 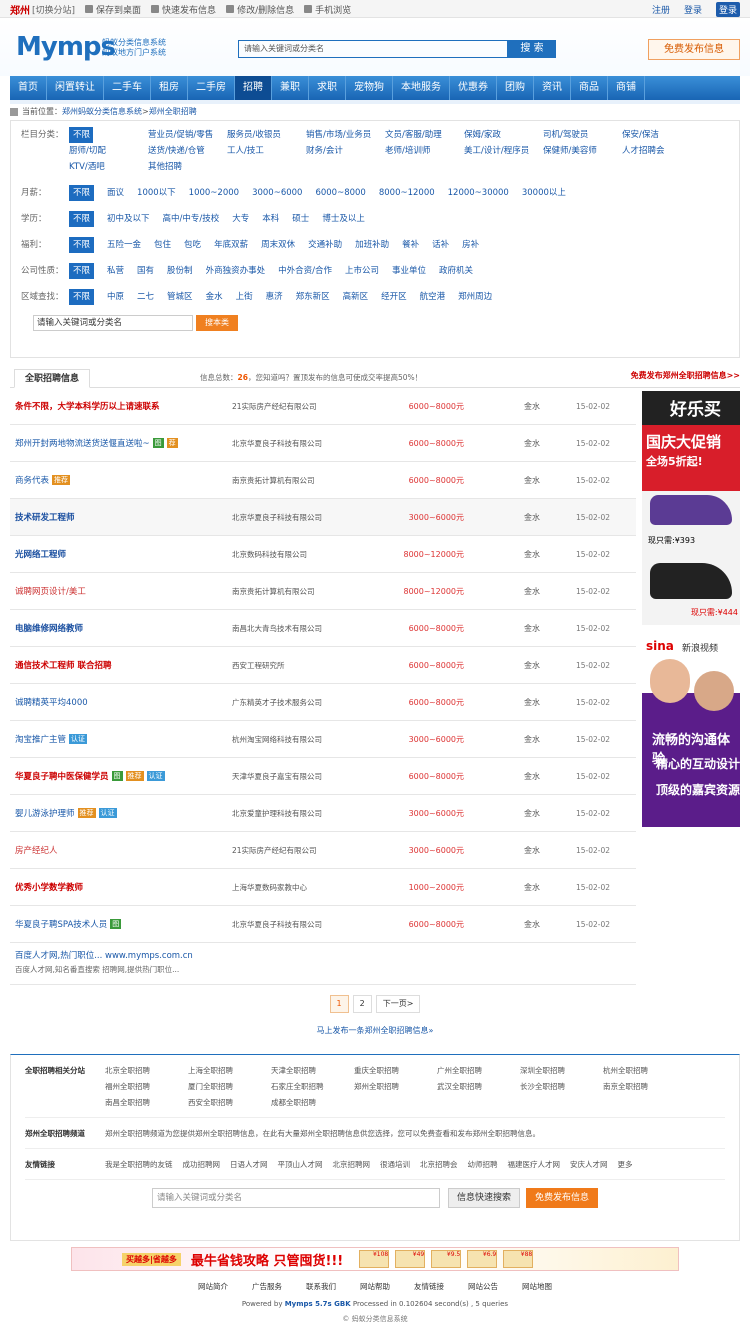 I want to click on filter-option: 事业单位, so click(x=409, y=271).